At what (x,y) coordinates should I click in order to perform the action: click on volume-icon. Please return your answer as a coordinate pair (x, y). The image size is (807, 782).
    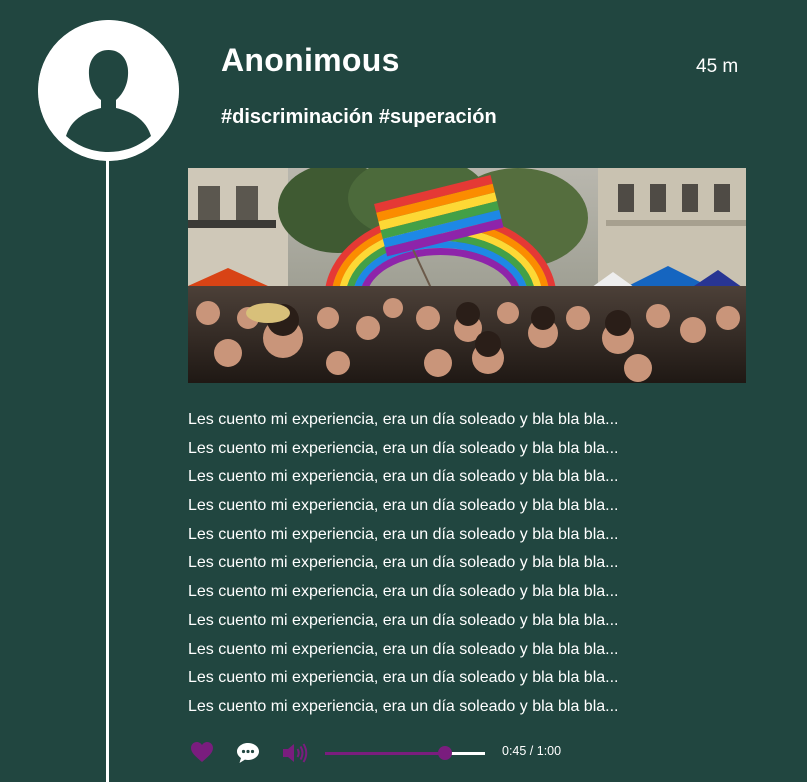
    Looking at the image, I should click on (294, 753).